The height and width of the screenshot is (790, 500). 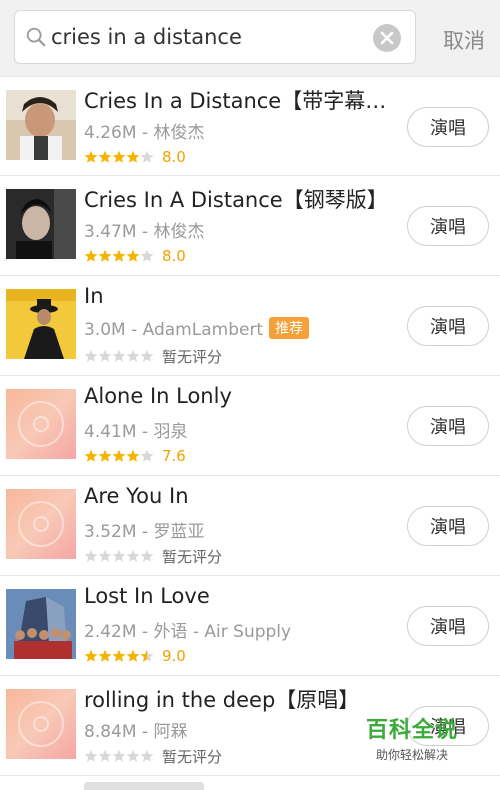 What do you see at coordinates (146, 37) in the screenshot?
I see `search-query: cries in a distance` at bounding box center [146, 37].